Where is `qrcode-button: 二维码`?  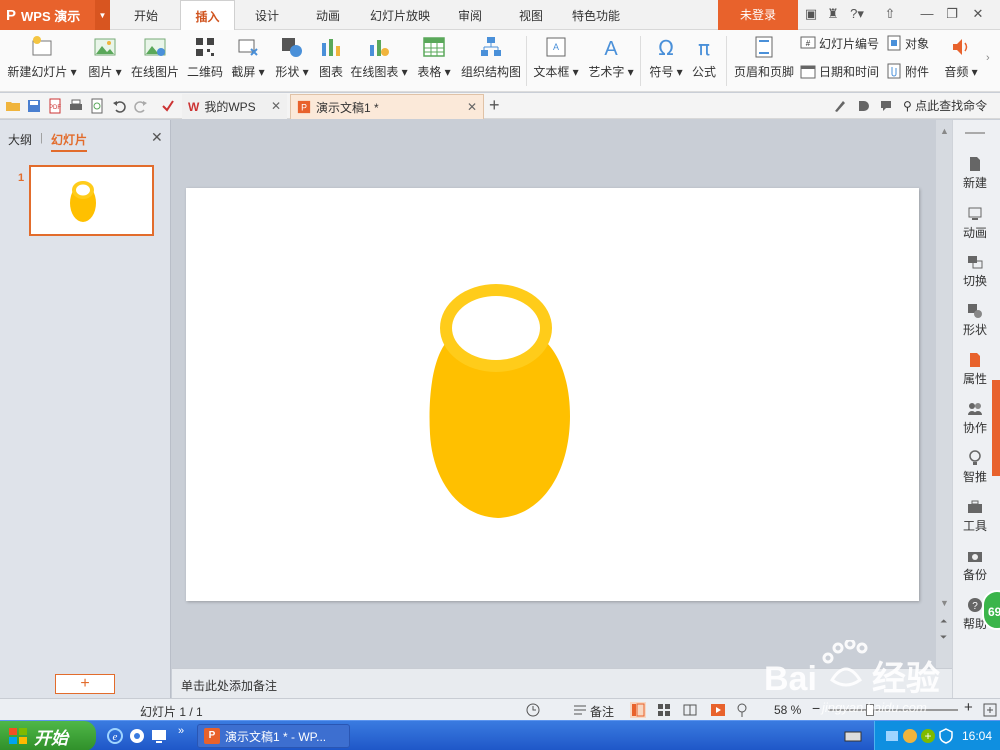
qrcode-button: 二维码 is located at coordinates (205, 61).